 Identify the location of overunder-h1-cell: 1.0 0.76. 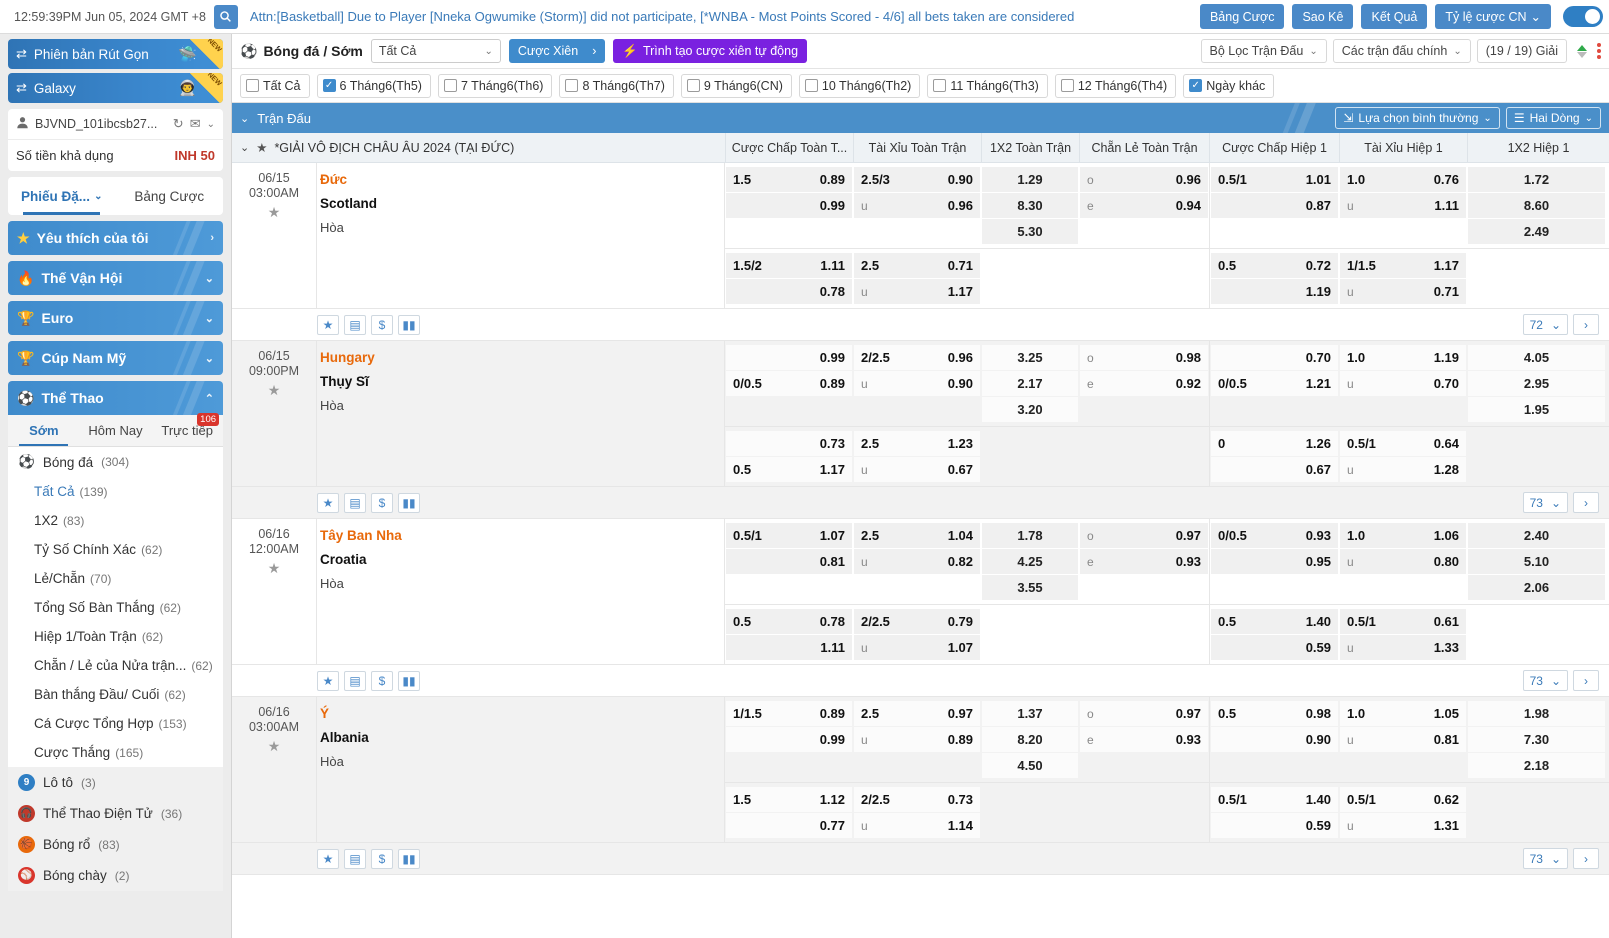
(1403, 179).